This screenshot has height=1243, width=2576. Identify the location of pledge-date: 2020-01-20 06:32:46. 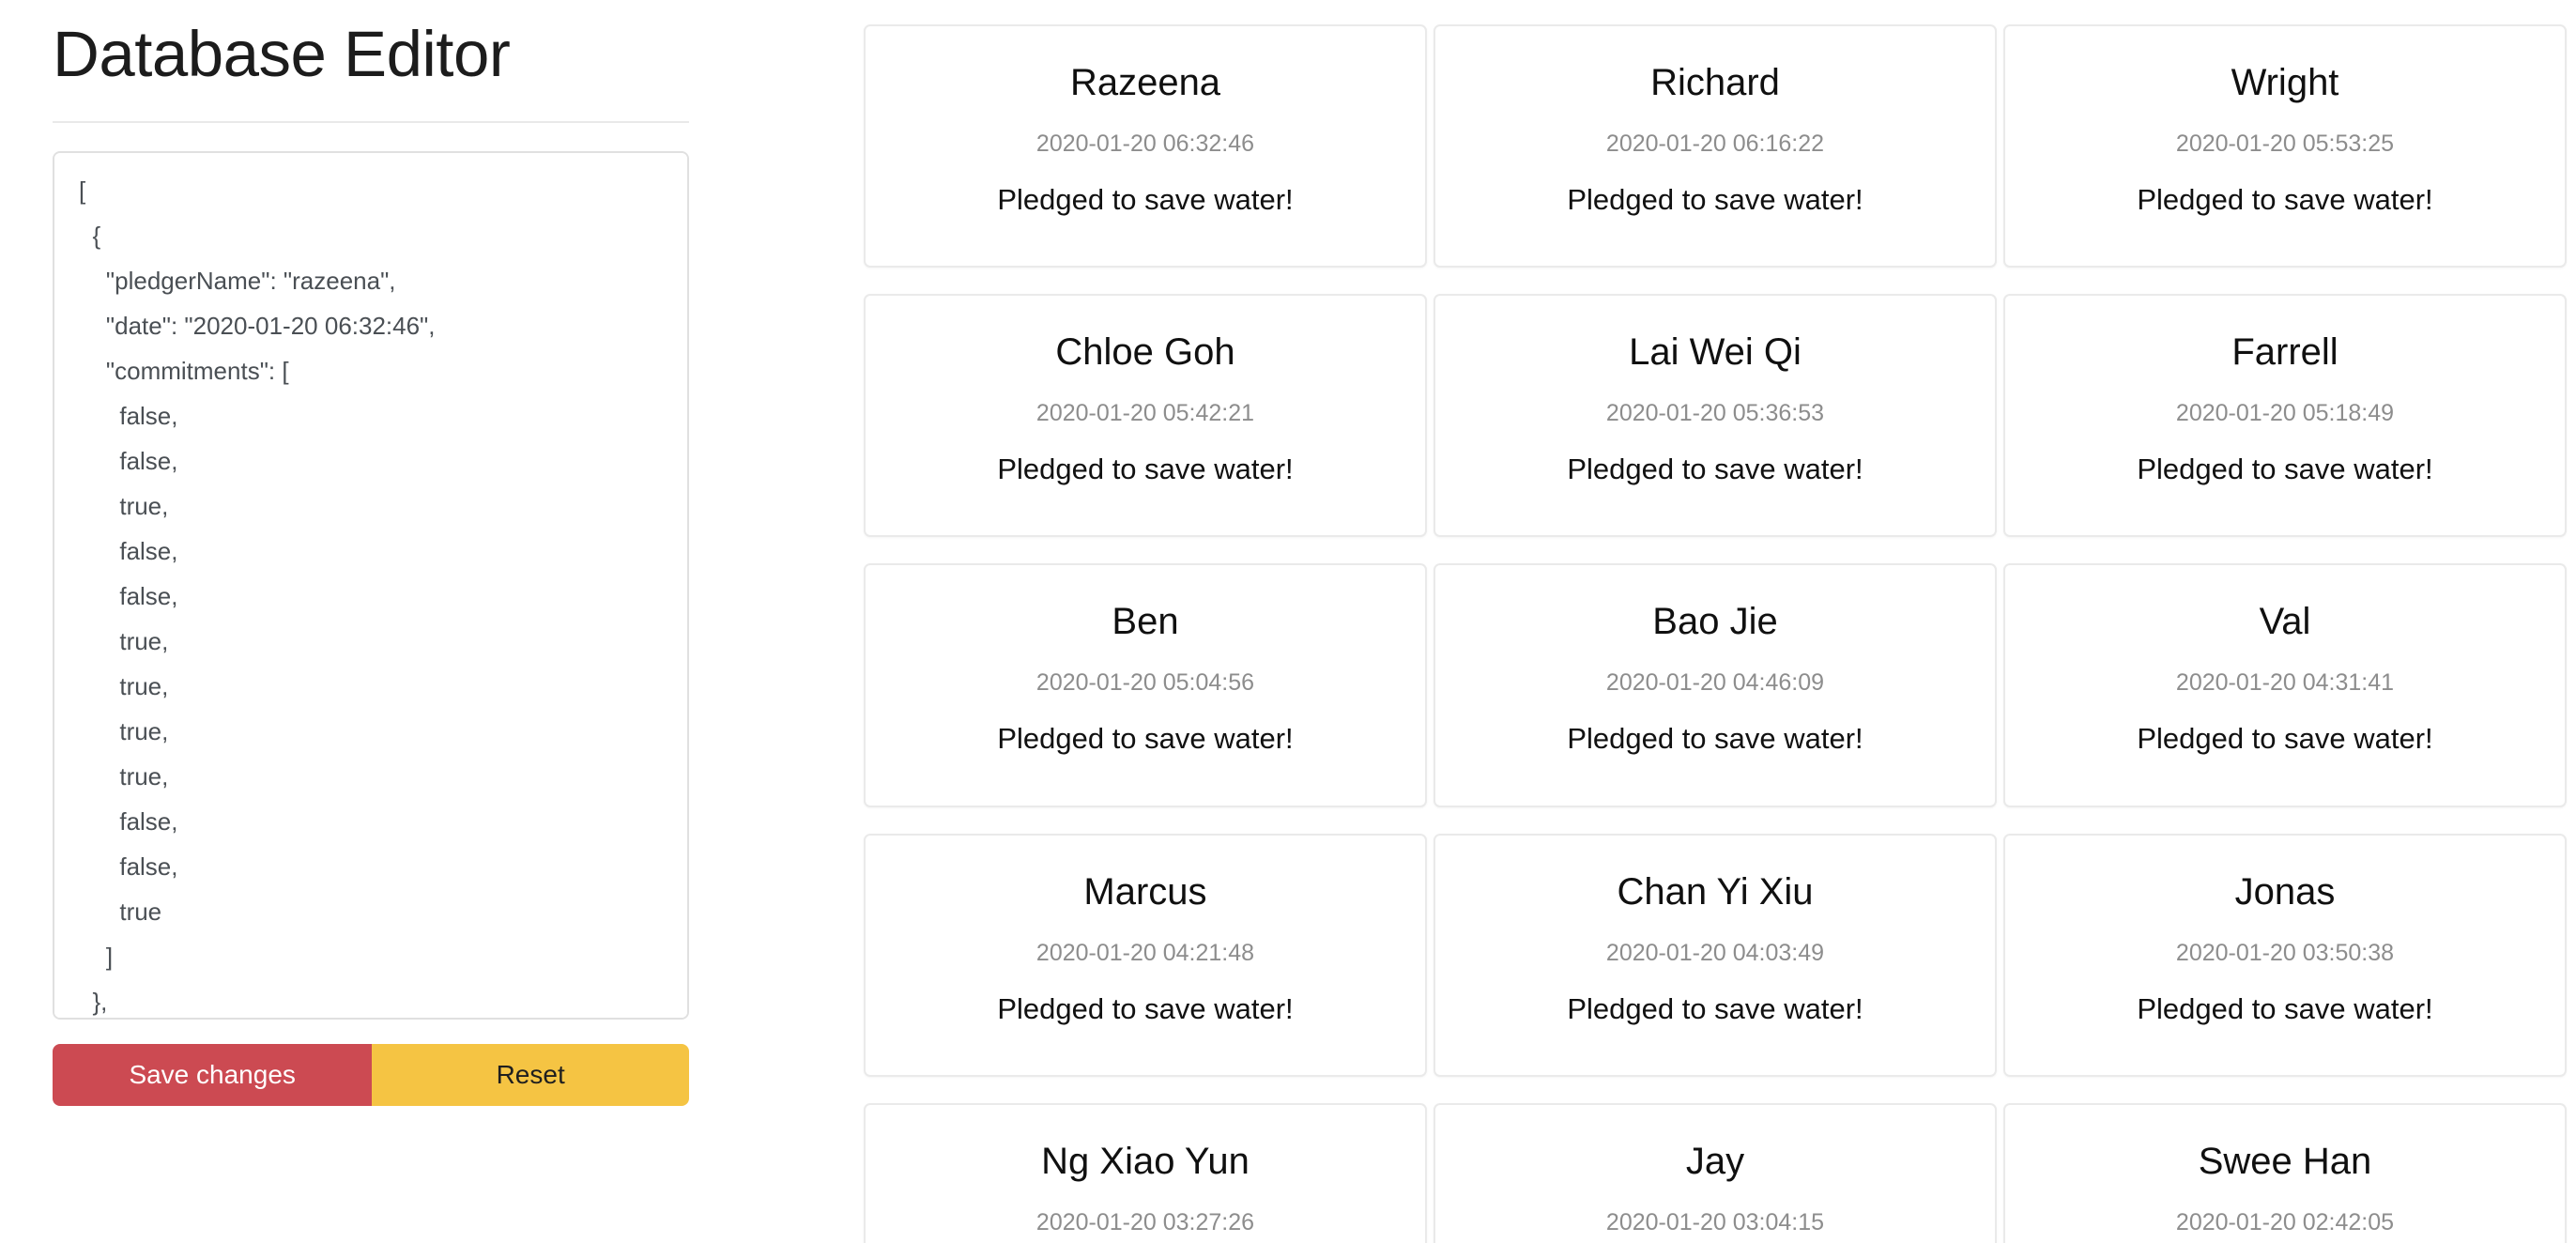
(1145, 144).